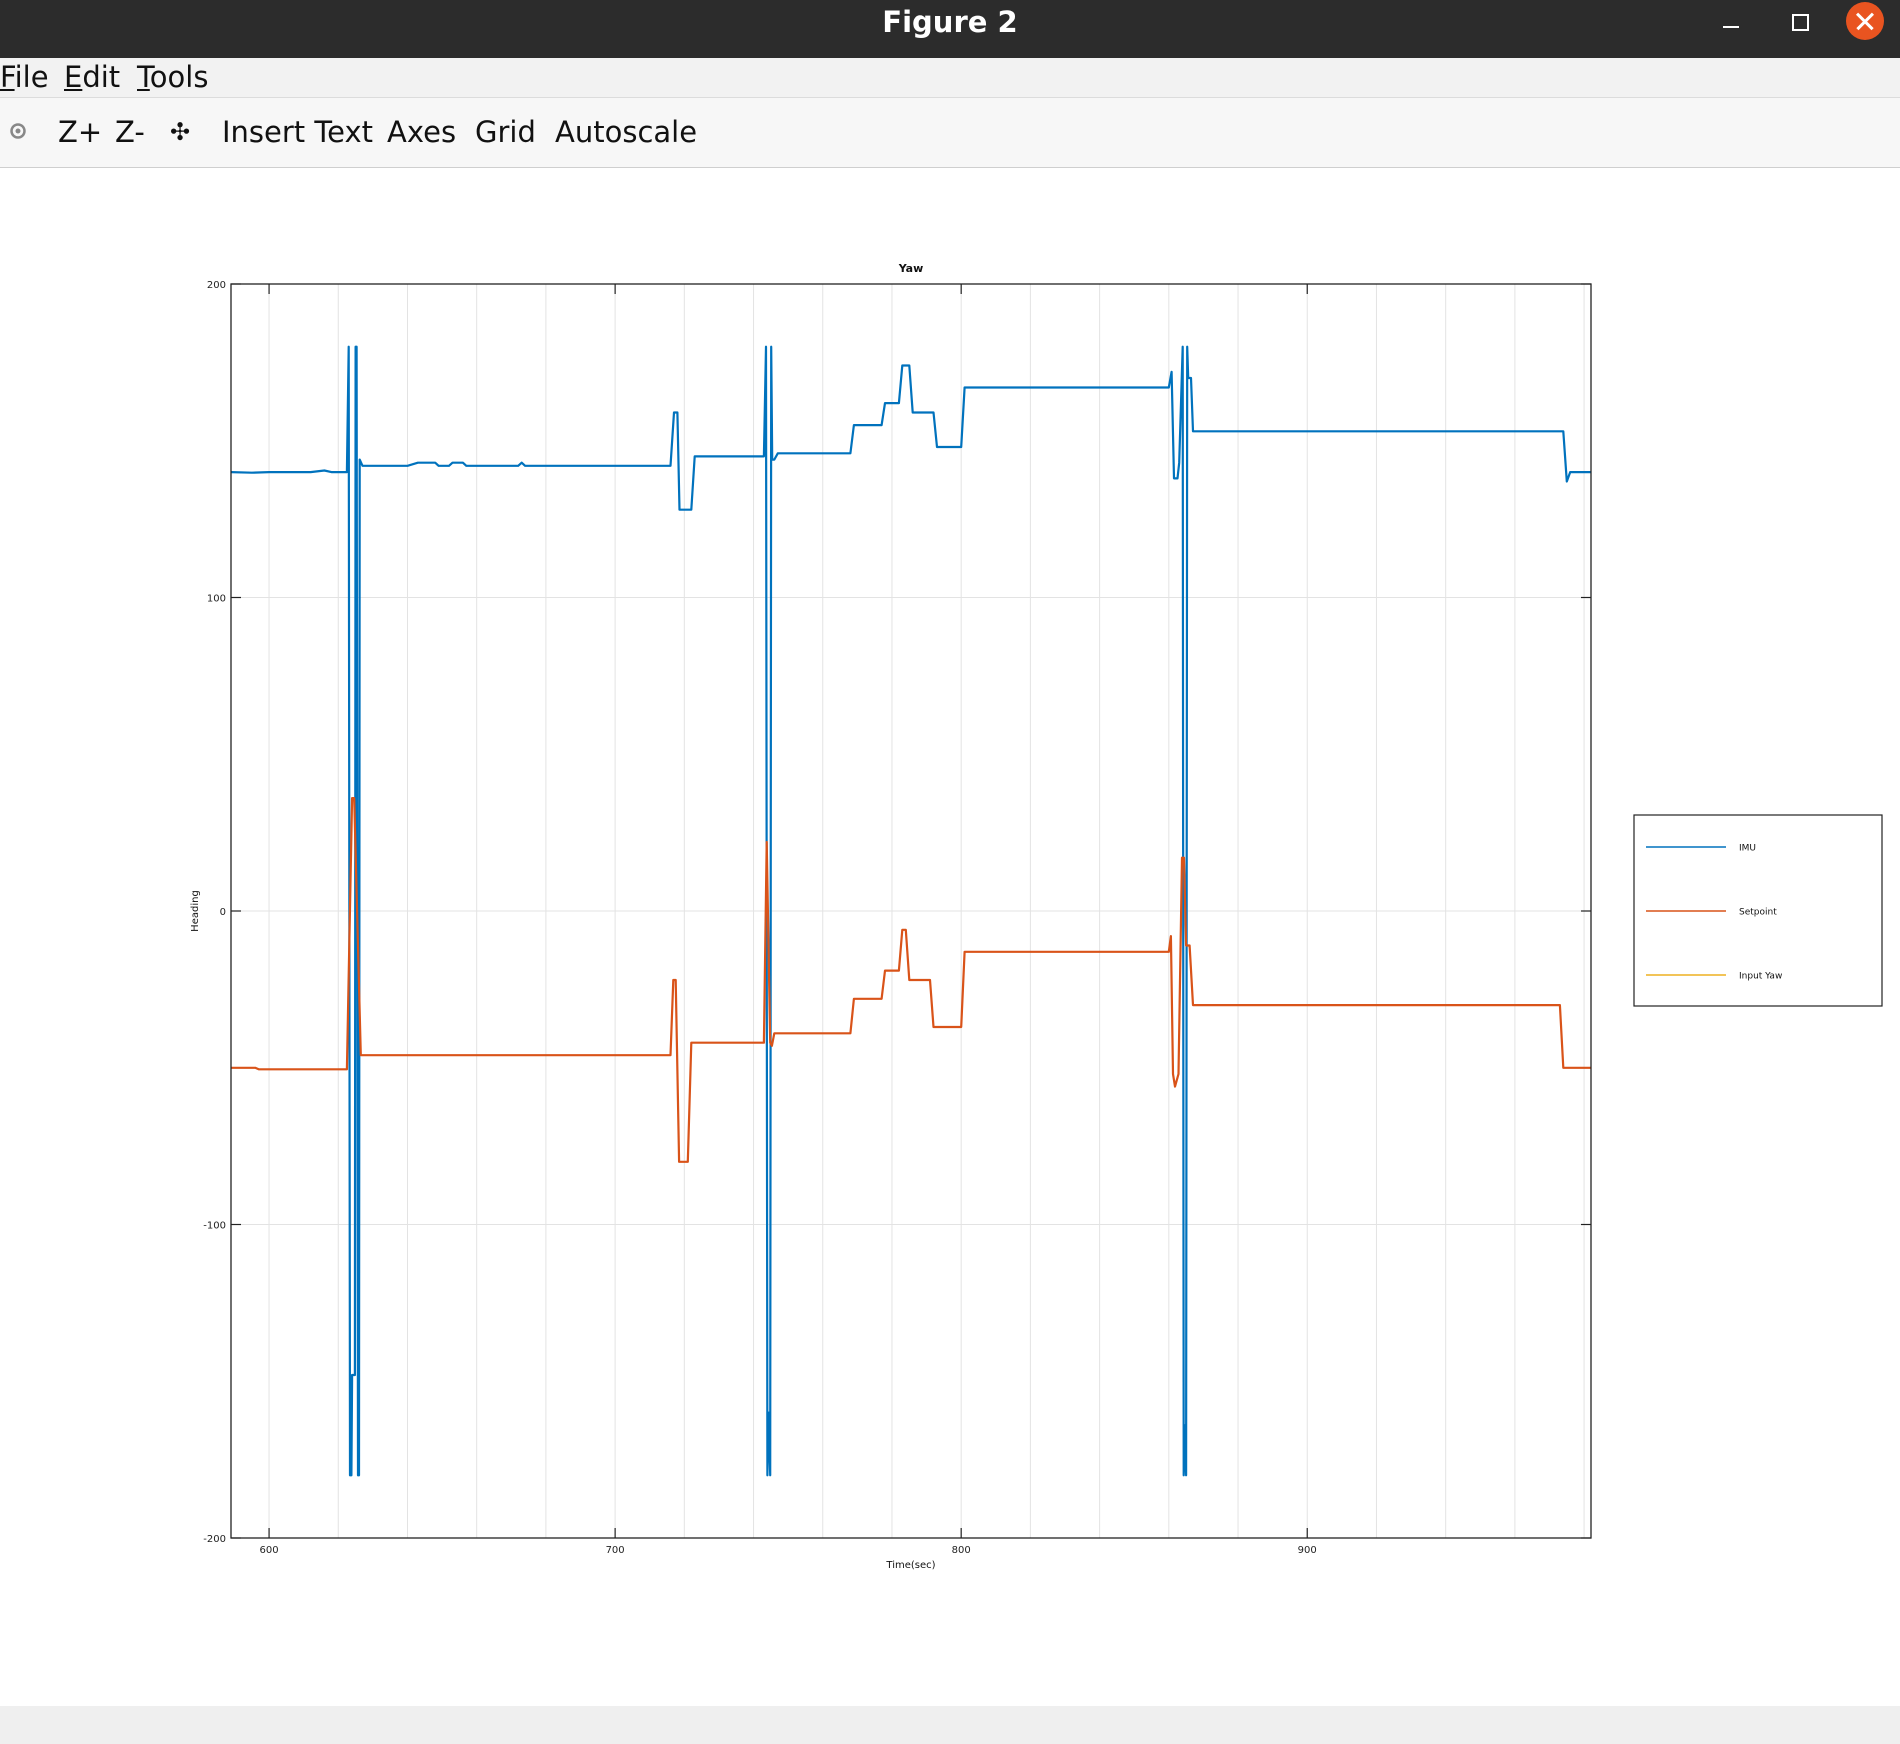  I want to click on zoom-out-button: Z-, so click(130, 132).